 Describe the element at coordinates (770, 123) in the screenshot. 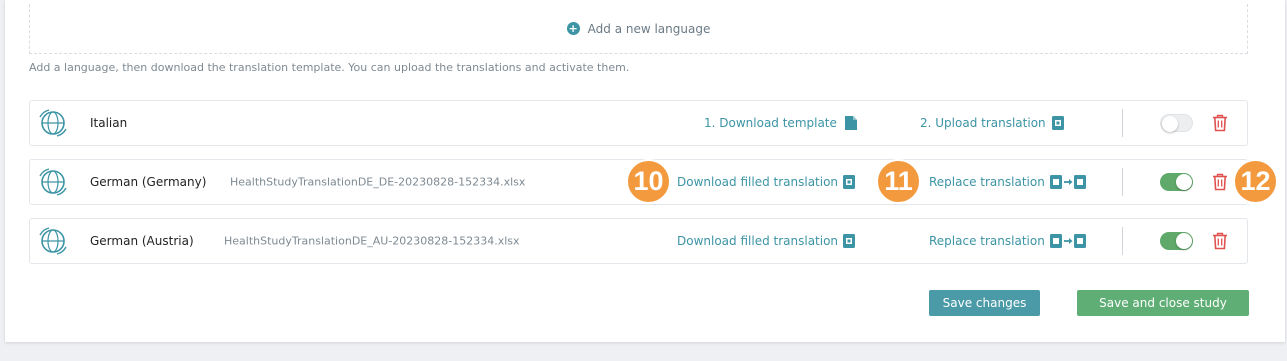

I see `download-template-link: 1. Download template` at that location.